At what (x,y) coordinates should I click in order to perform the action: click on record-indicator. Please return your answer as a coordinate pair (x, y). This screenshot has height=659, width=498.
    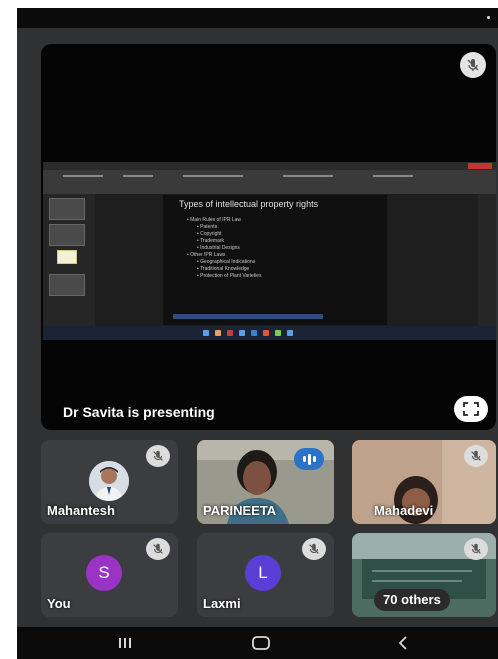
    Looking at the image, I should click on (480, 166).